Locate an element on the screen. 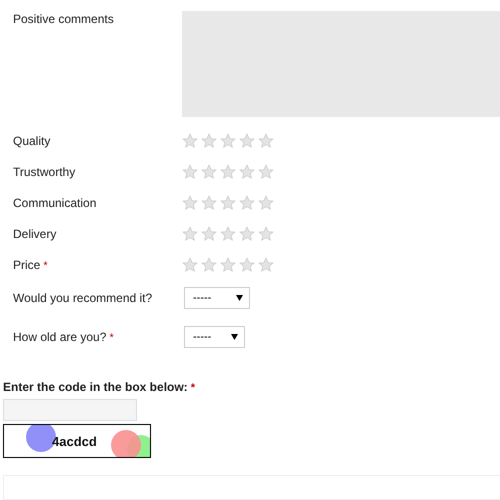  field-label: Trustworthy is located at coordinates (44, 172).